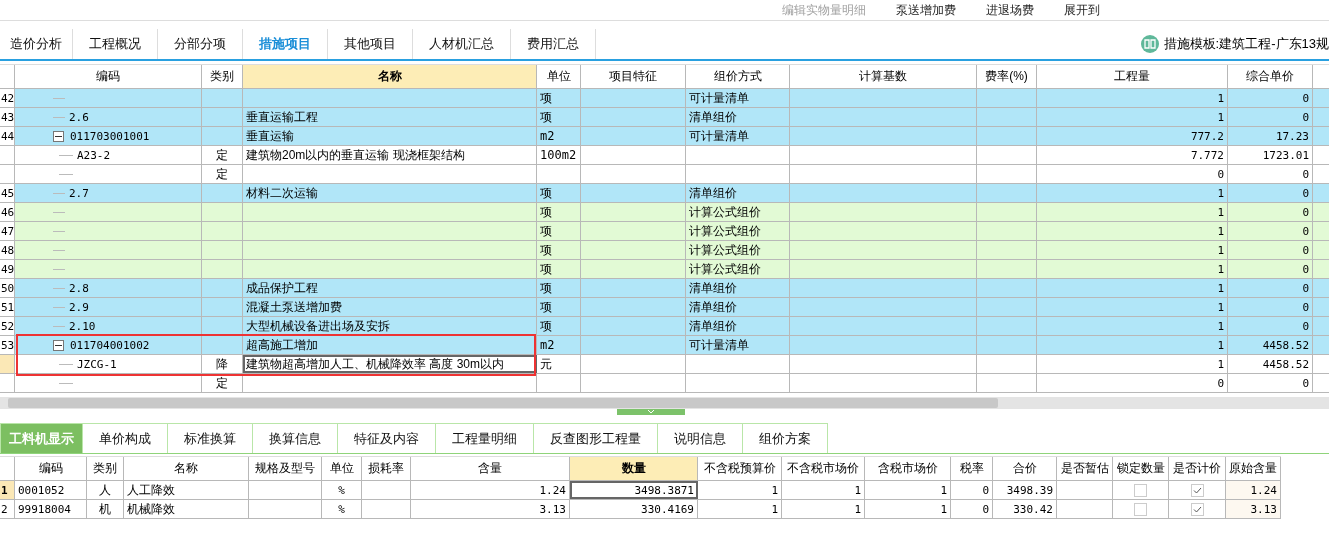  What do you see at coordinates (282, 345) in the screenshot?
I see `cell-text: 超高施工增加` at bounding box center [282, 345].